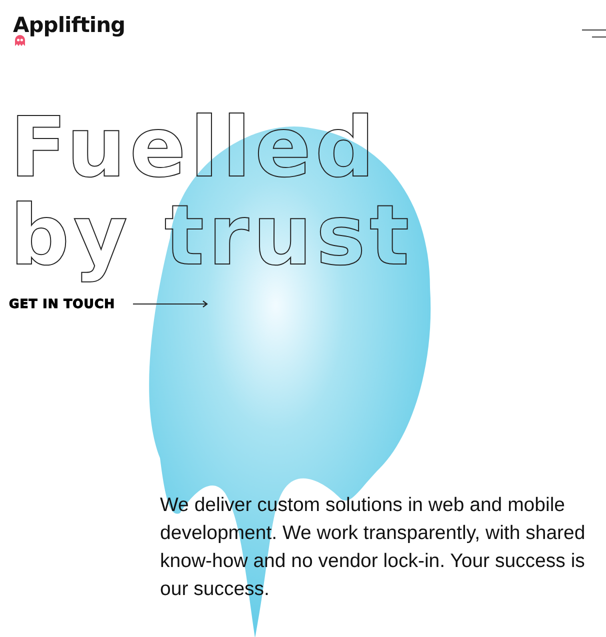  I want to click on headline: Fuelled, so click(194, 148).